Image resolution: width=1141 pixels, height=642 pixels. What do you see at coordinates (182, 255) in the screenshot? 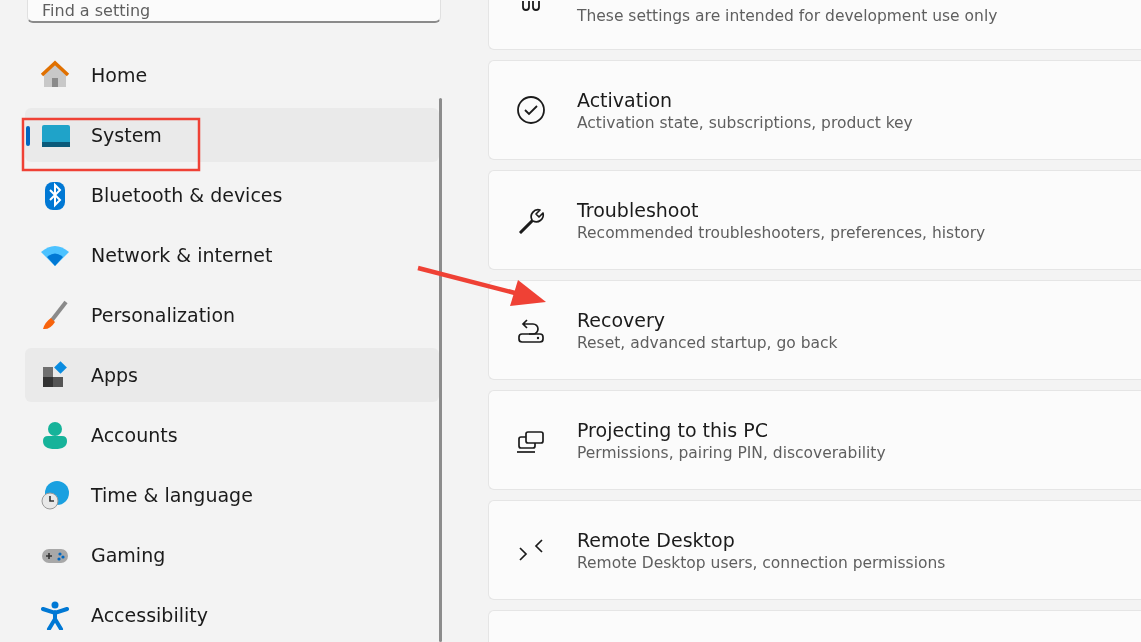
I see `sidebar-label: Network & internet` at bounding box center [182, 255].